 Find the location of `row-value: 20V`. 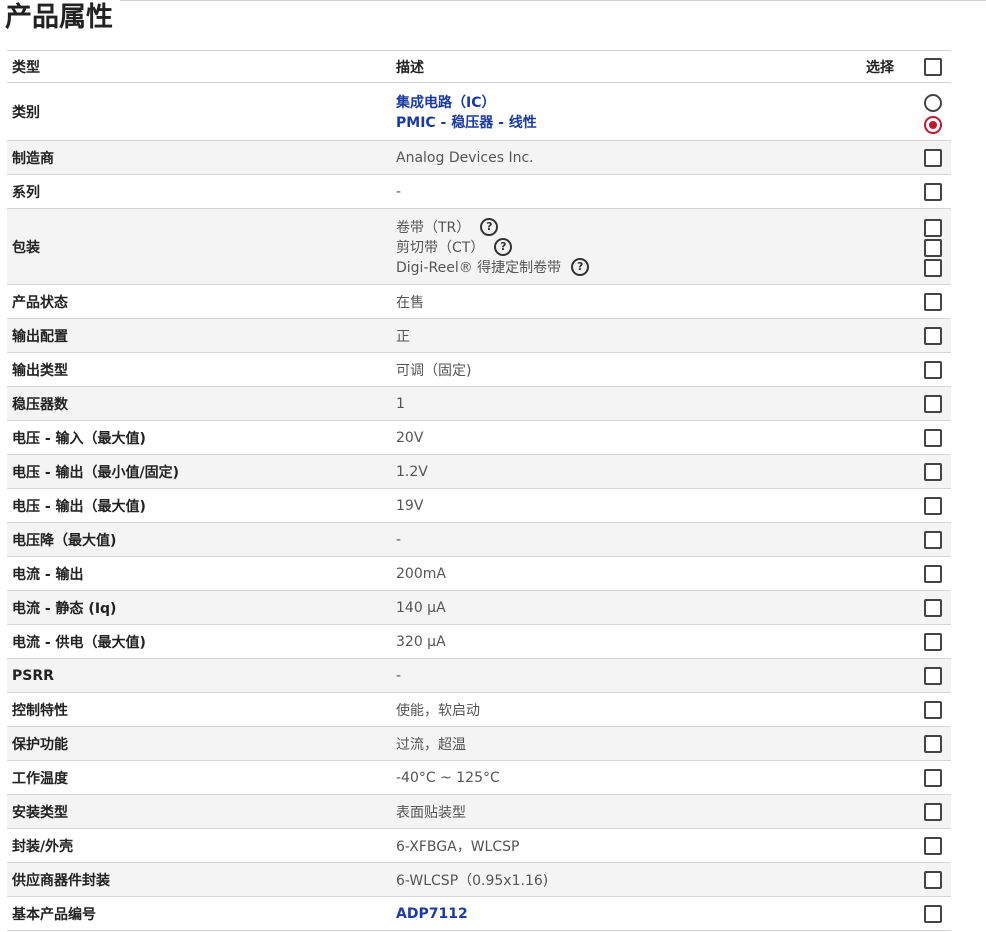

row-value: 20V is located at coordinates (410, 437).